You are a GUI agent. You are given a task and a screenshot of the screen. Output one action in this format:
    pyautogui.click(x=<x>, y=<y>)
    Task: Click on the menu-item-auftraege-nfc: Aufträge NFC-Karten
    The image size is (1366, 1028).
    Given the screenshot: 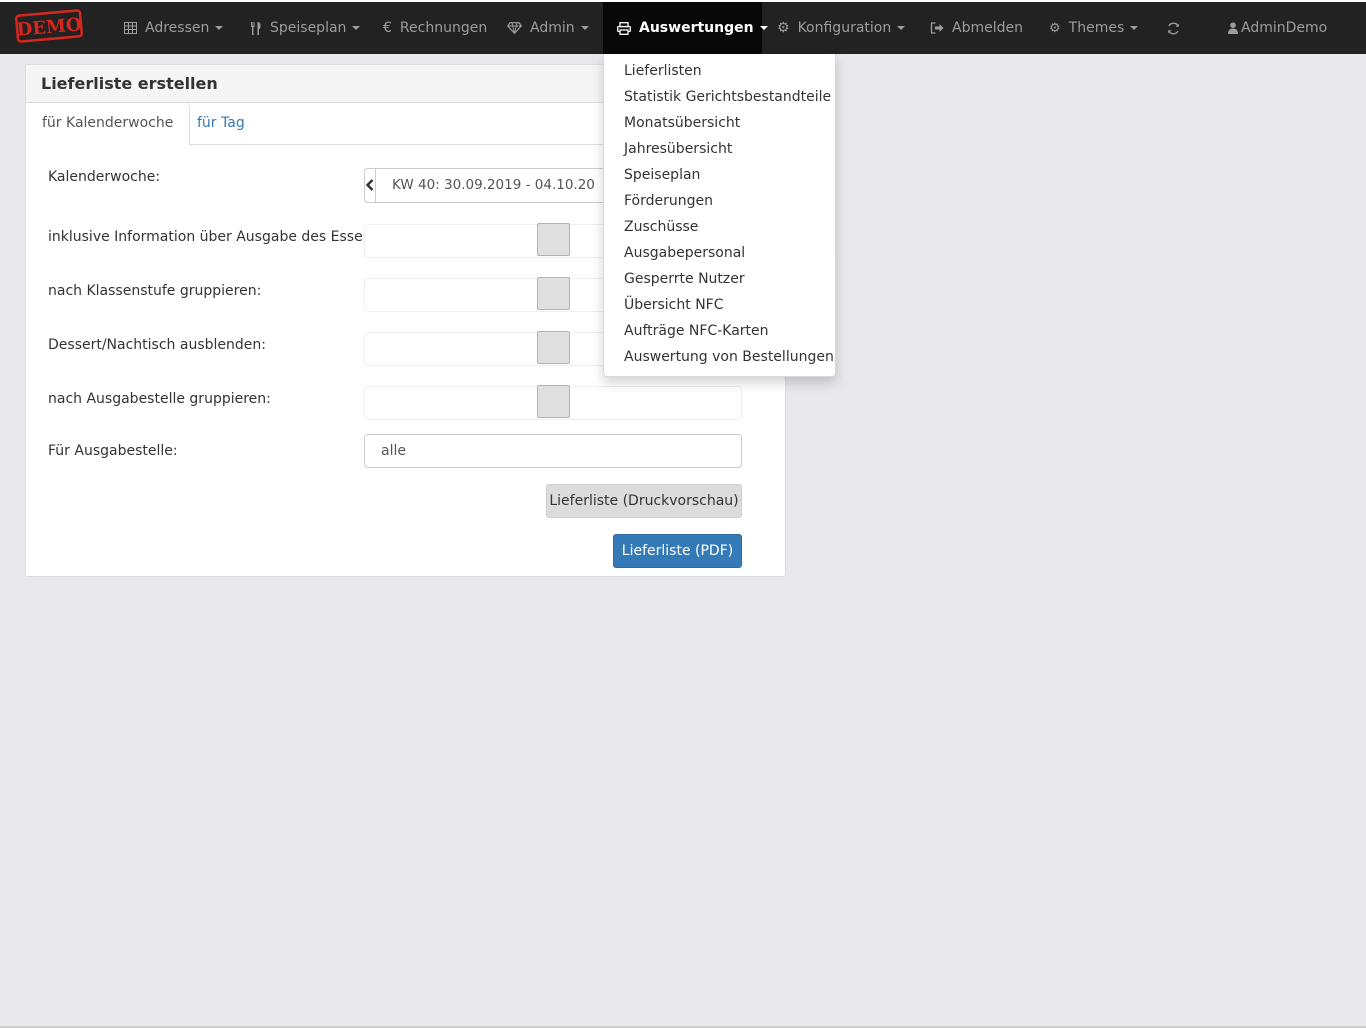 What is the action you would take?
    pyautogui.click(x=719, y=332)
    